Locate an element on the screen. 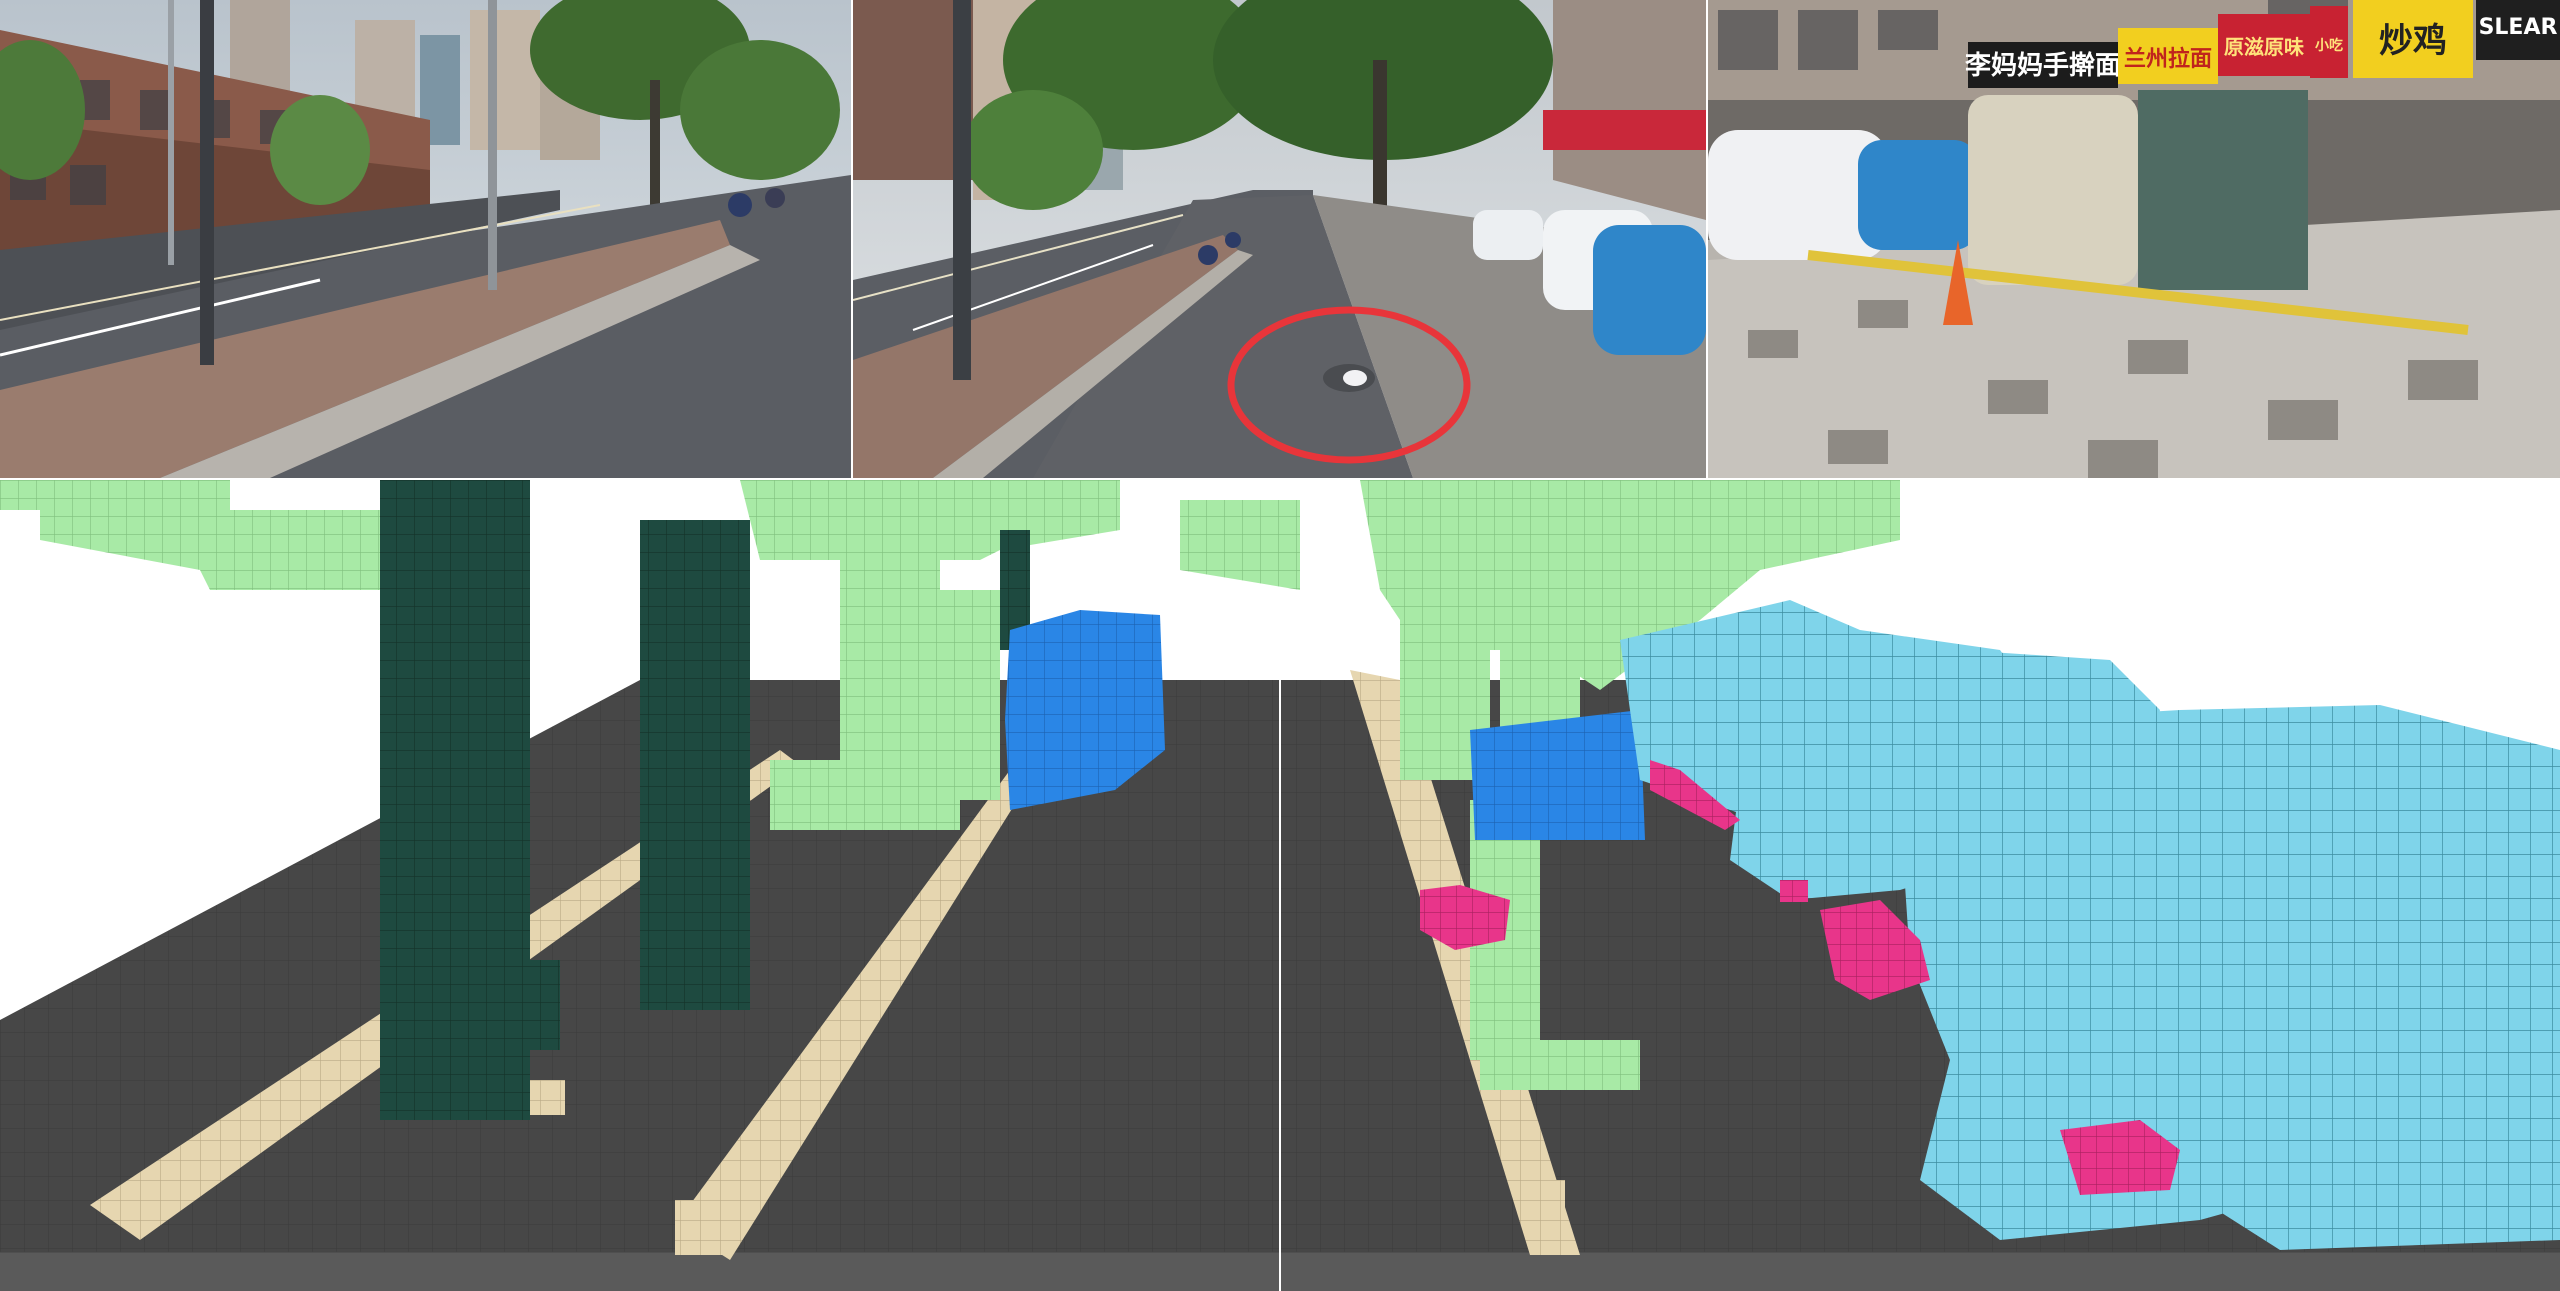 The image size is (2560, 1291). shop-sign-4: 小吃 is located at coordinates (2329, 42).